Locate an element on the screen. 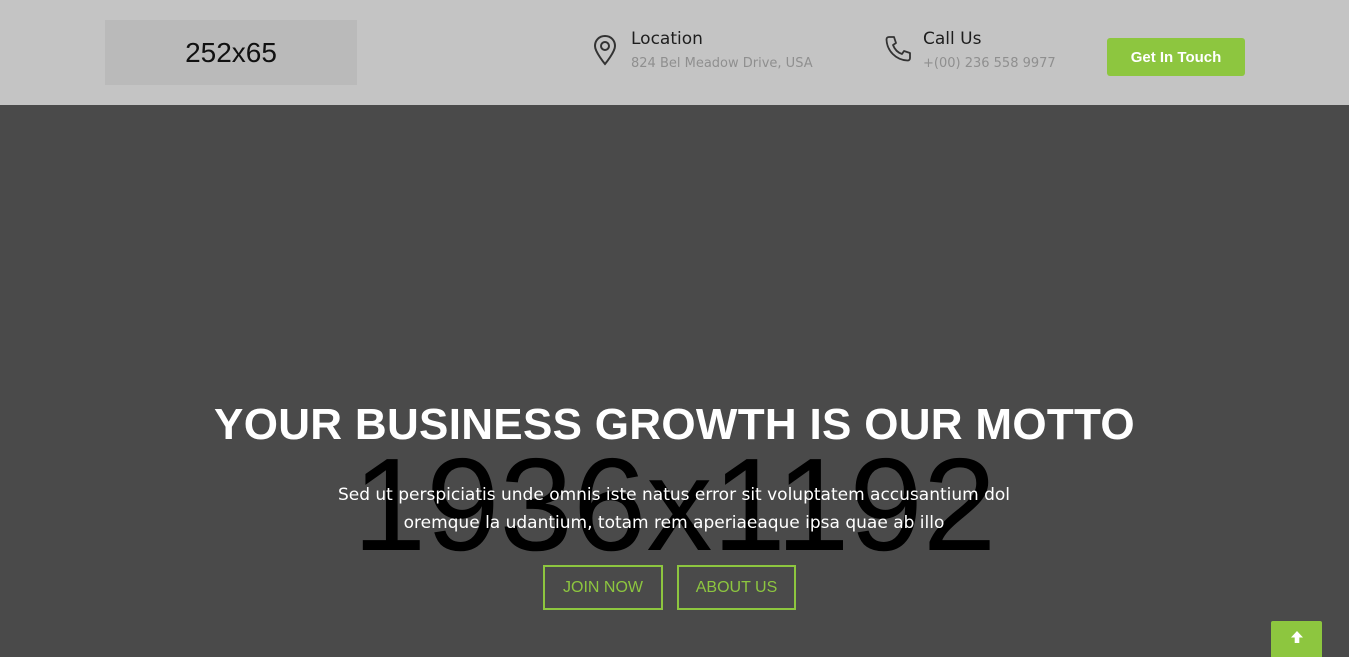 The image size is (1349, 657). phone-icon is located at coordinates (898, 52).